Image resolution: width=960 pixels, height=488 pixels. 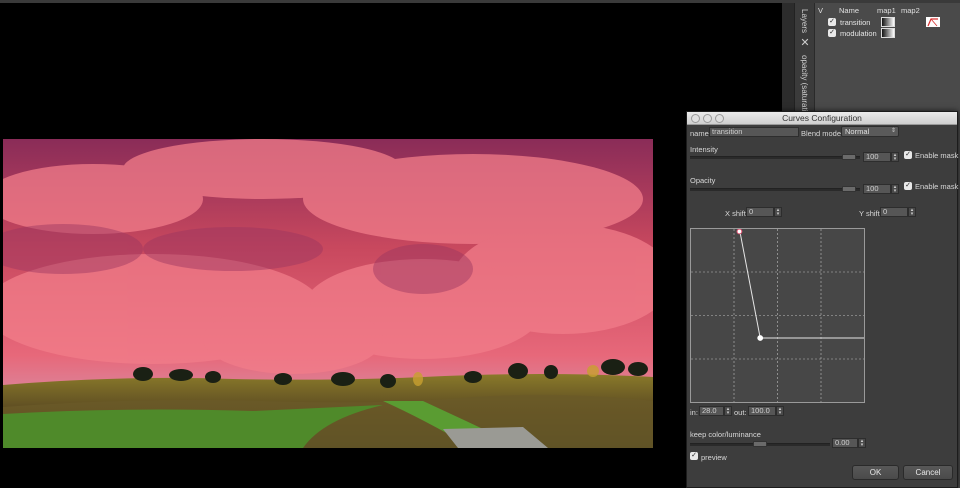 What do you see at coordinates (849, 189) in the screenshot?
I see `opacity-slider-handle` at bounding box center [849, 189].